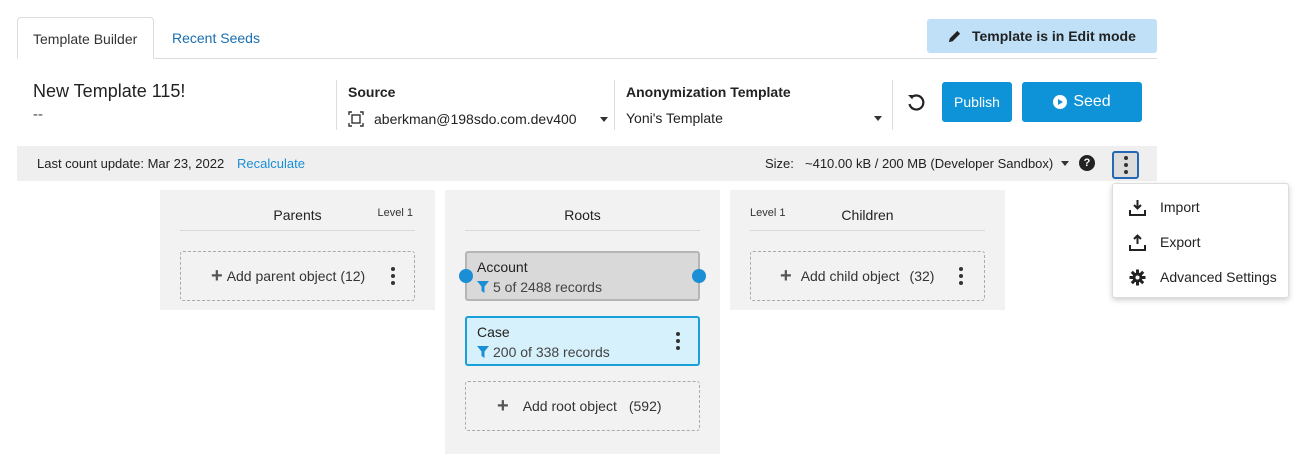  What do you see at coordinates (954, 36) in the screenshot?
I see `pencil-icon` at bounding box center [954, 36].